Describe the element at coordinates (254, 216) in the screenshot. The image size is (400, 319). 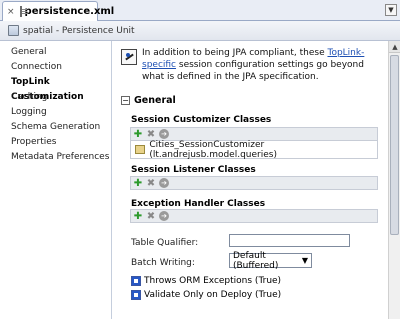
I see `exception-handler-toolbar: ✚ ✖ ➔` at that location.